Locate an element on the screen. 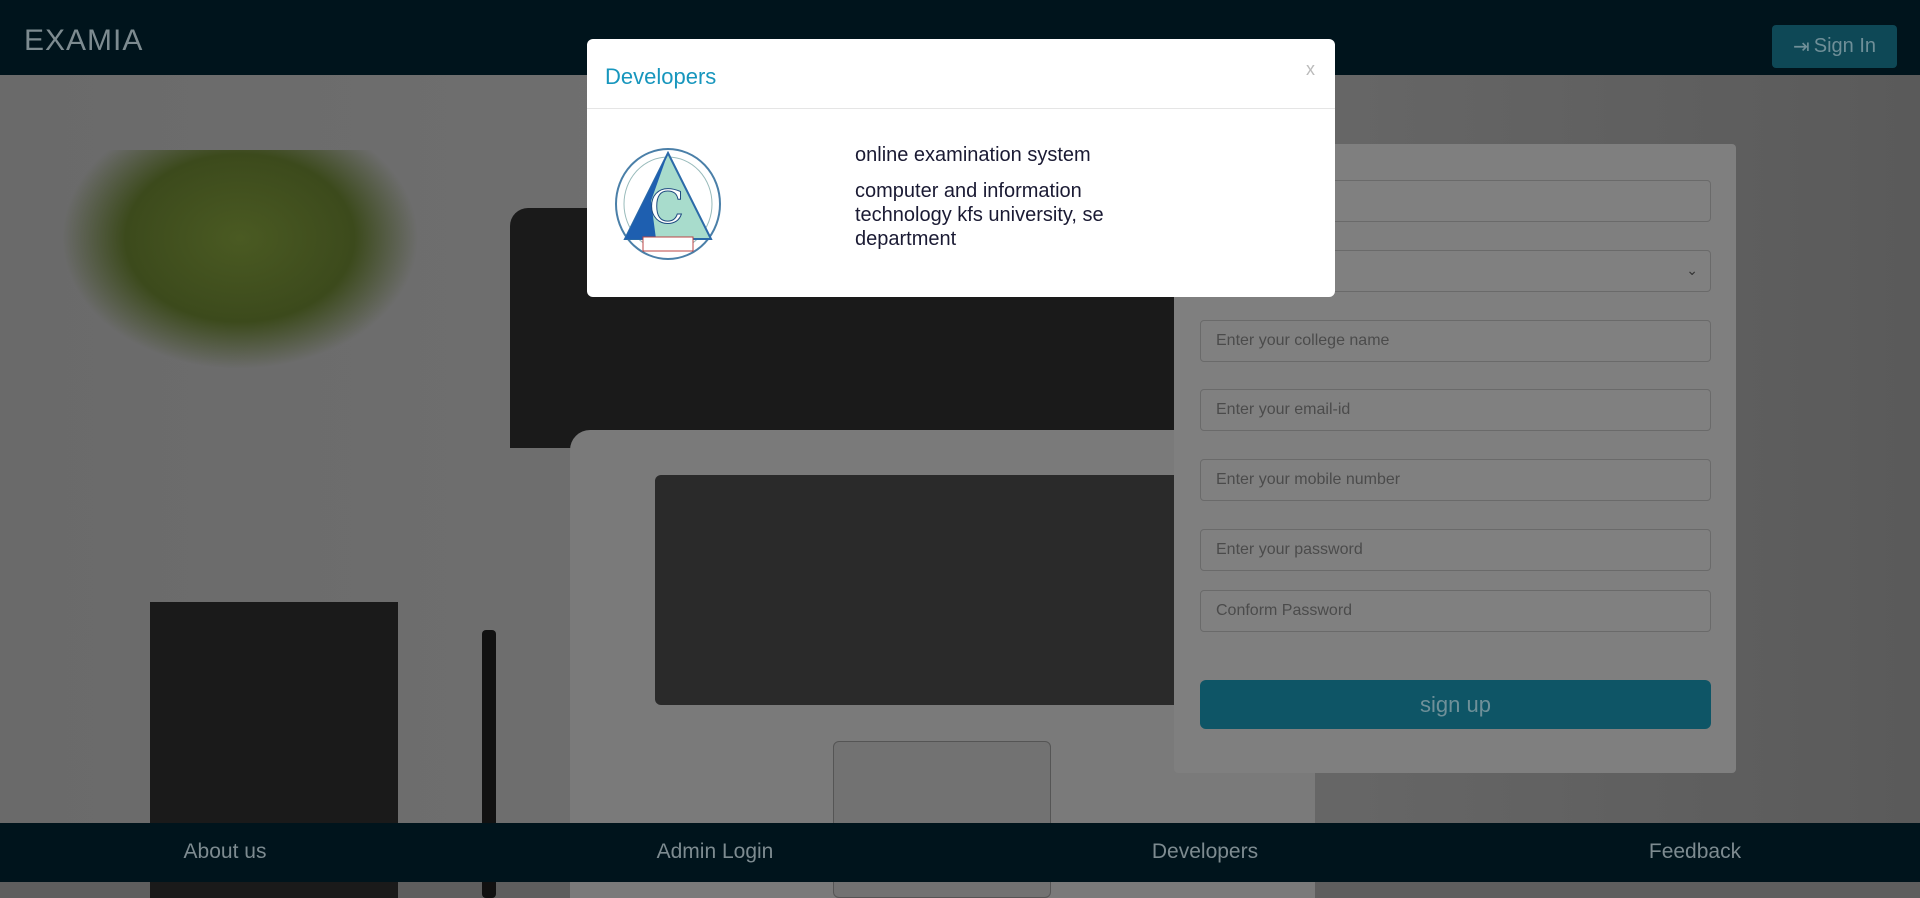 The width and height of the screenshot is (1920, 898). confirm-password-input: Conform Password is located at coordinates (1455, 611).